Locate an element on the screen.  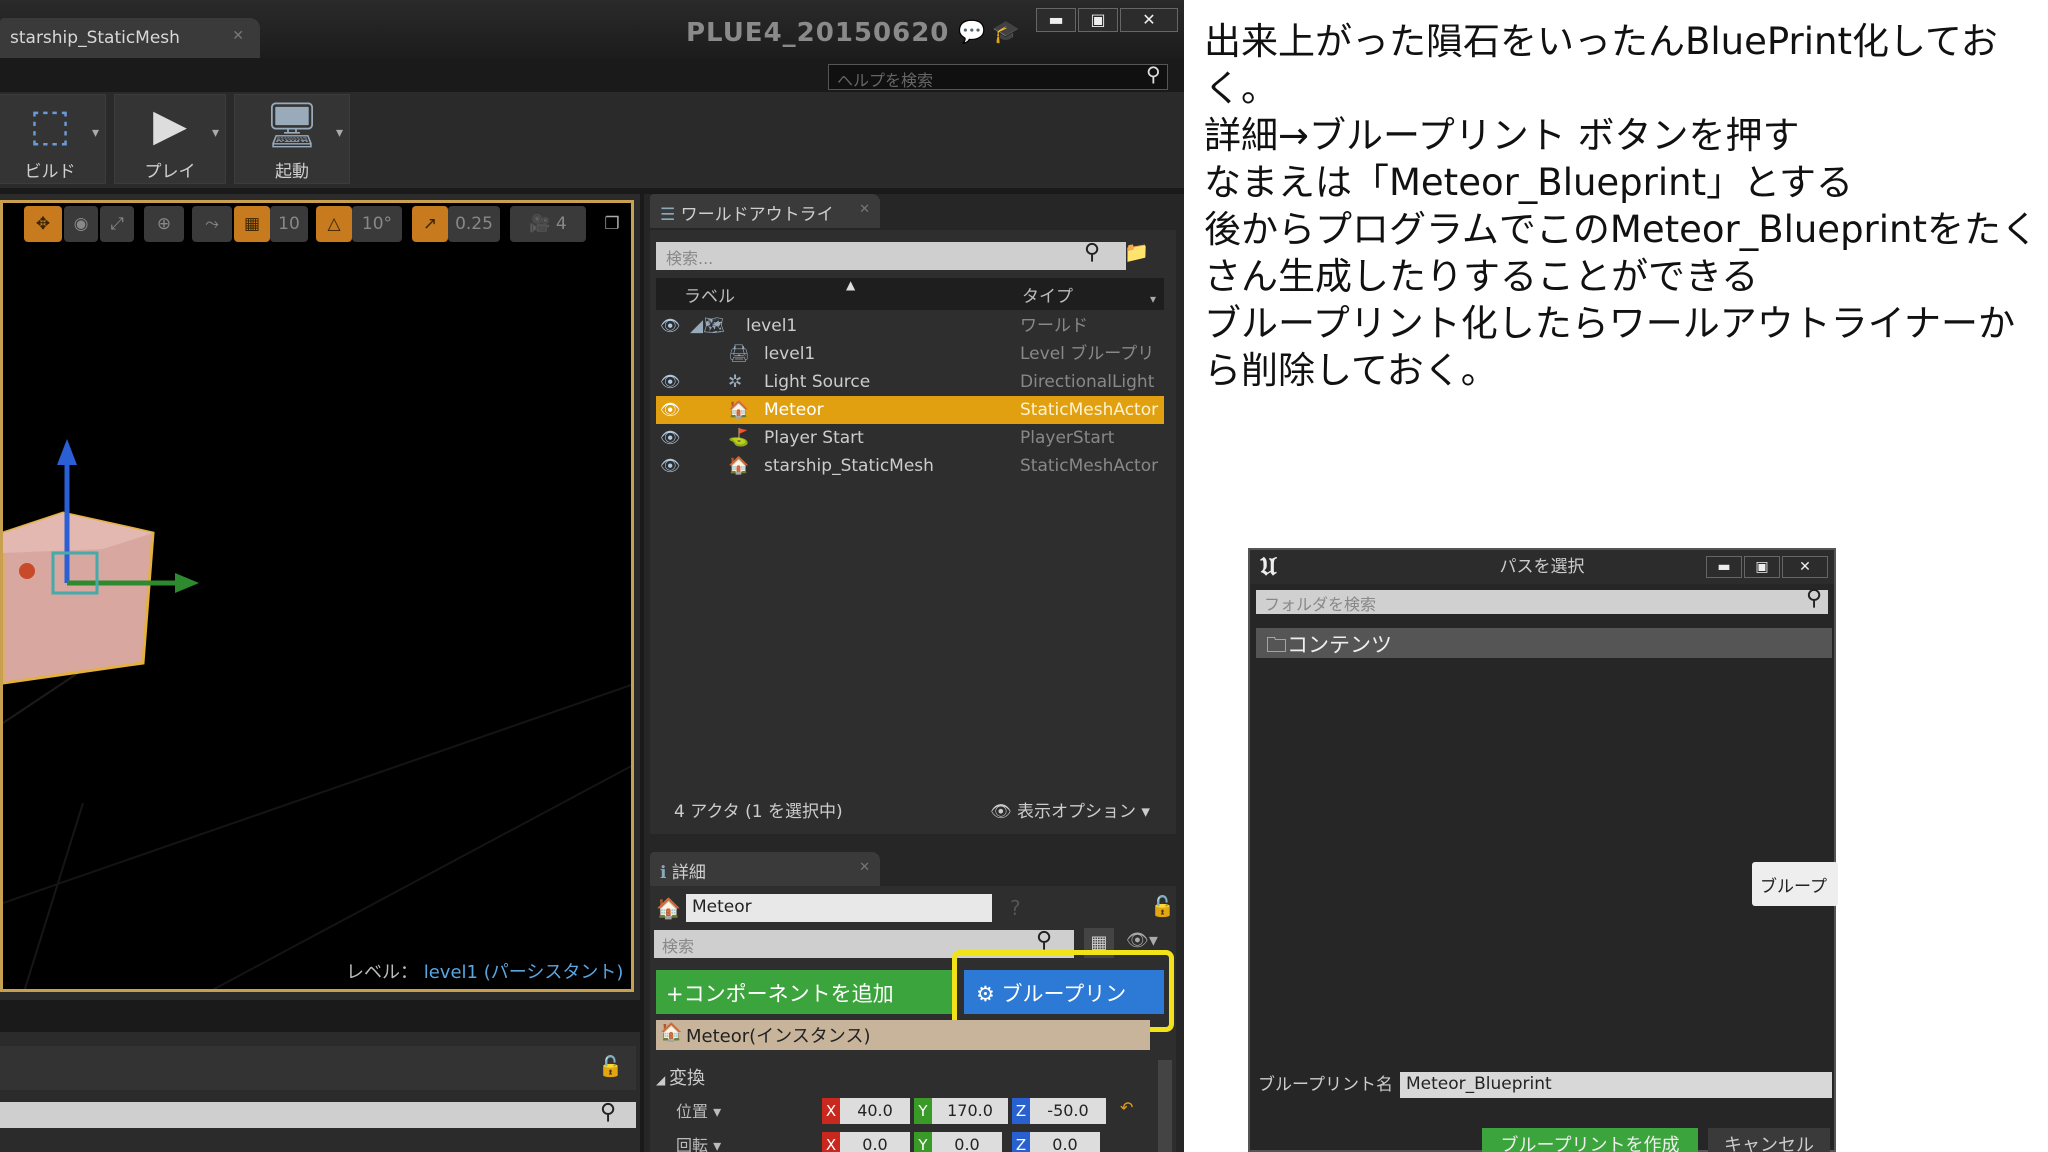
outliner-row: 👁 🏠 starship_StaticMesh StaticMeshActor is located at coordinates (910, 466).